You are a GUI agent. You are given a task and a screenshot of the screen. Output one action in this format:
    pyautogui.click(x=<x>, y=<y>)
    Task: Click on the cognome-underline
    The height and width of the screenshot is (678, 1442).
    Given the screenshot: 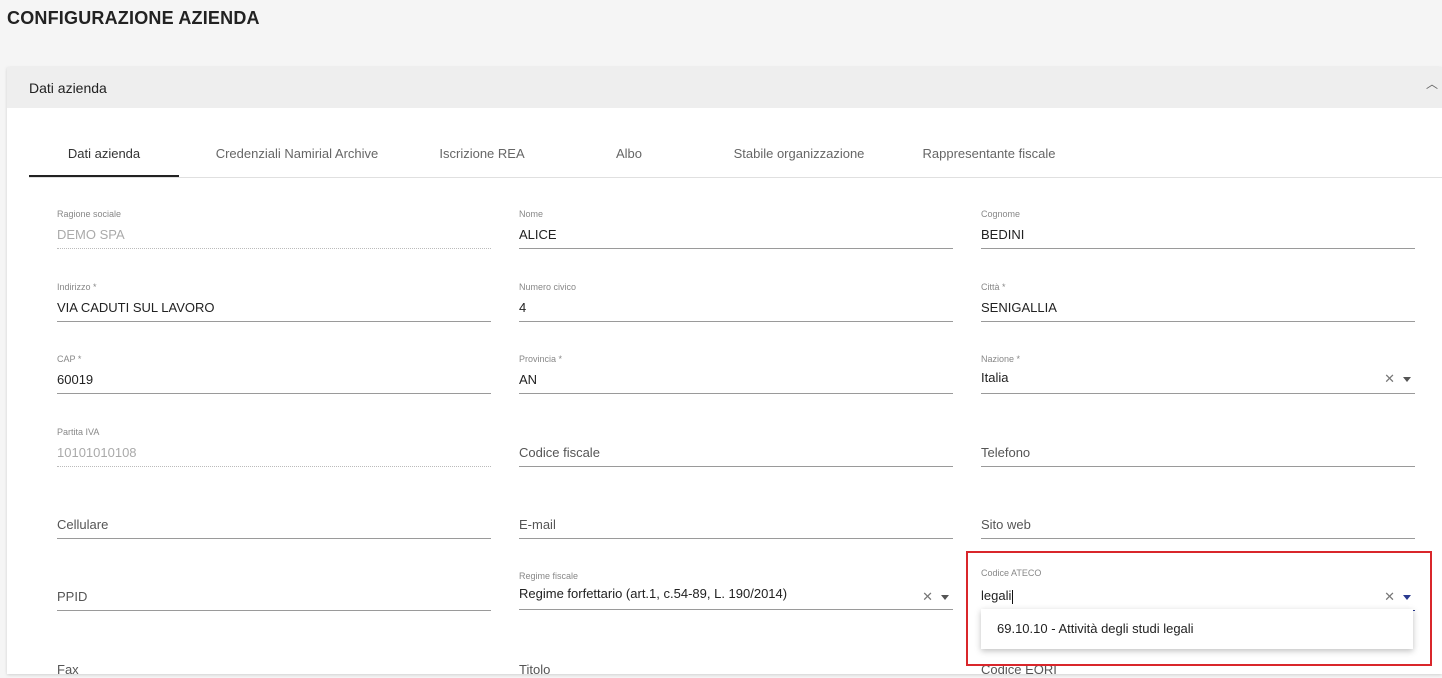 What is the action you would take?
    pyautogui.click(x=1198, y=248)
    